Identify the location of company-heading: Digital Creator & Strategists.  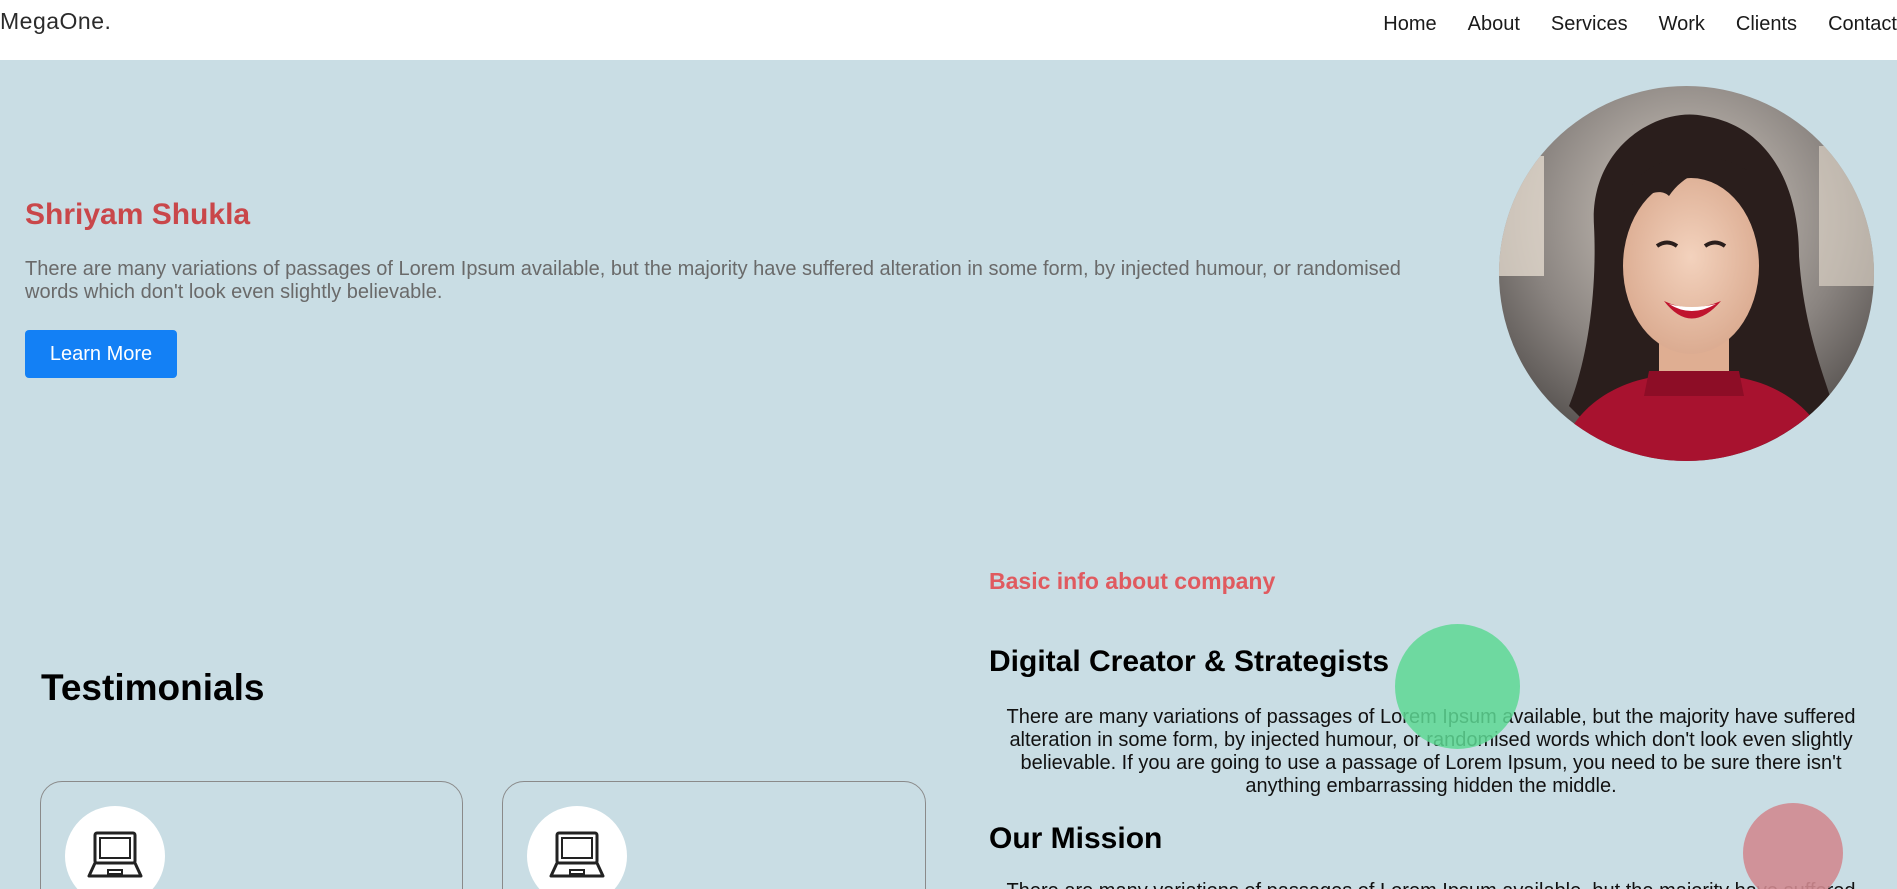
(1189, 661).